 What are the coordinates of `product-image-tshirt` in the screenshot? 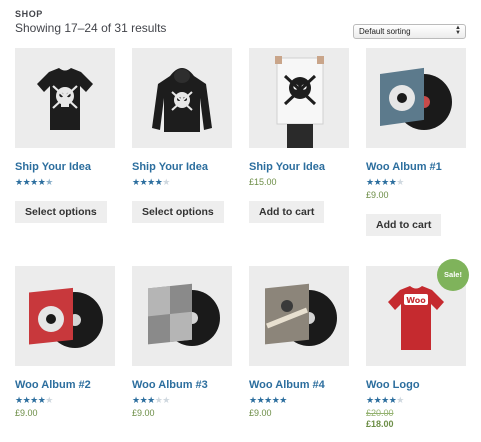 It's located at (65, 98).